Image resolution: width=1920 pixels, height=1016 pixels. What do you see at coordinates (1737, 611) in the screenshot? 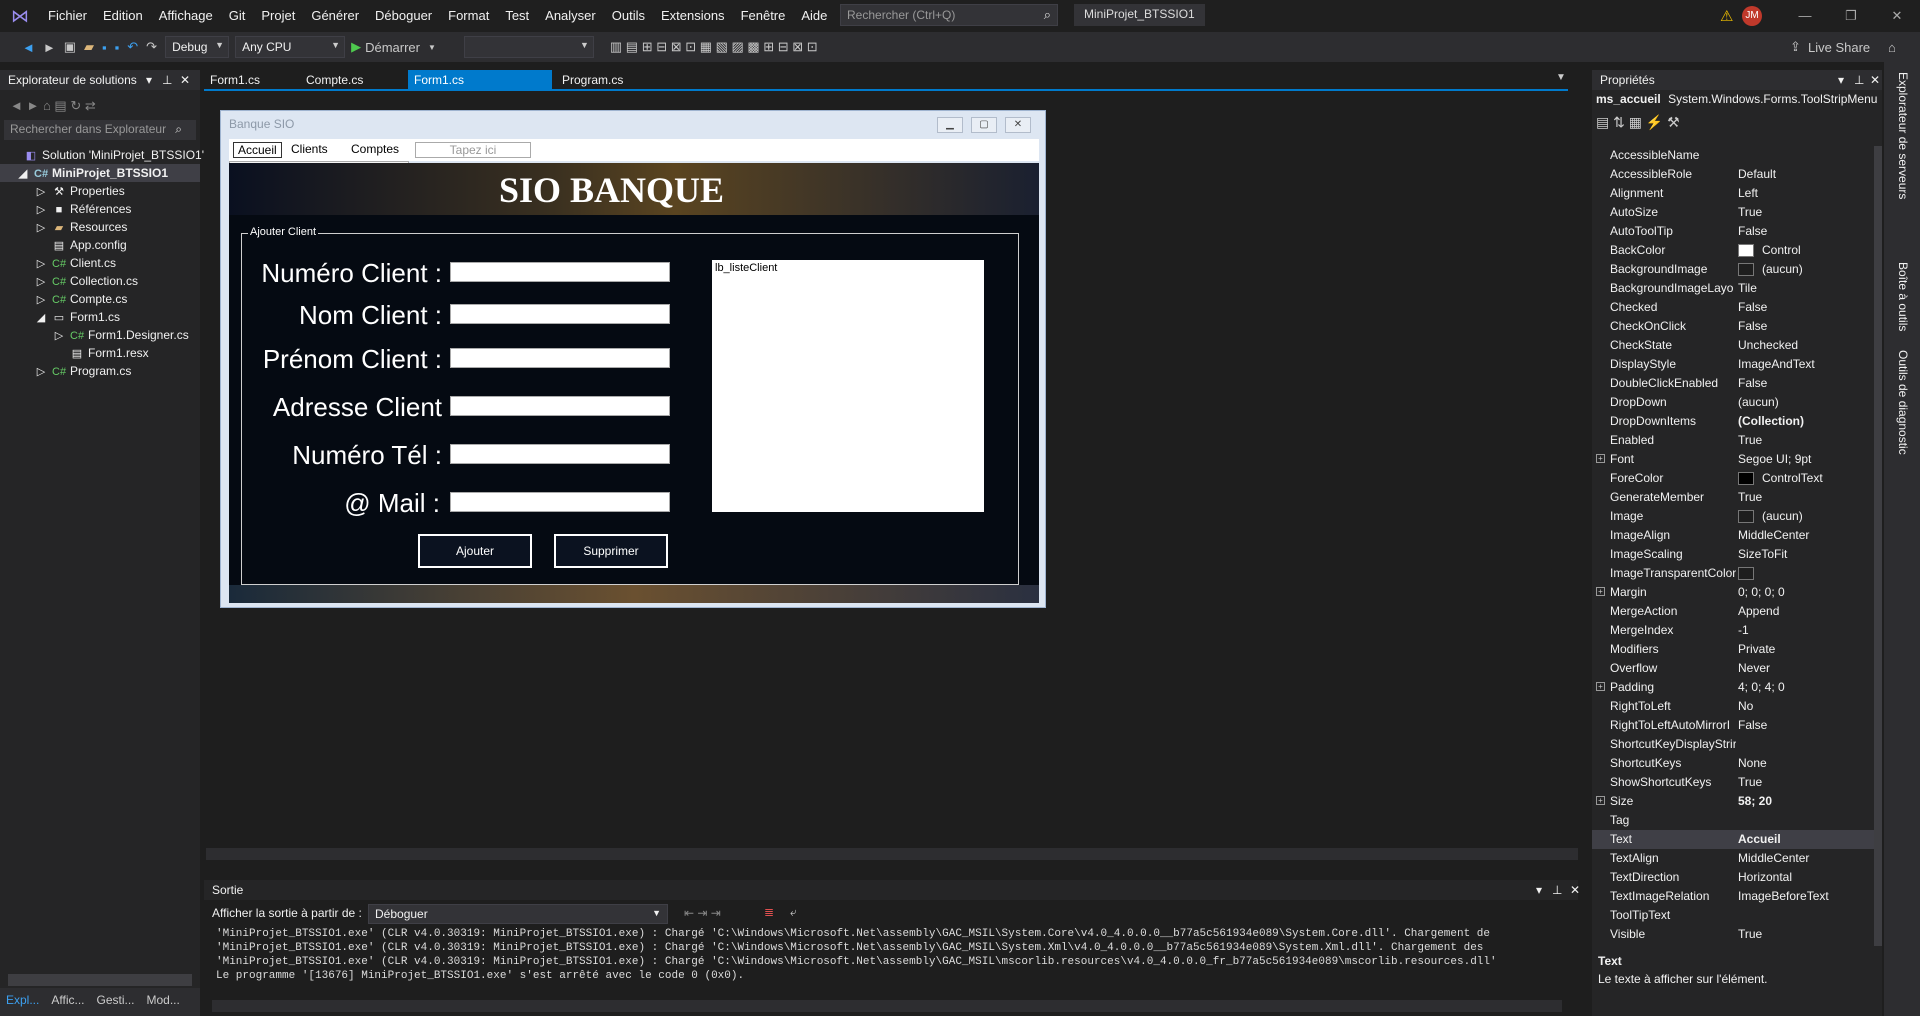
I see `property-row: MergeAction Append` at bounding box center [1737, 611].